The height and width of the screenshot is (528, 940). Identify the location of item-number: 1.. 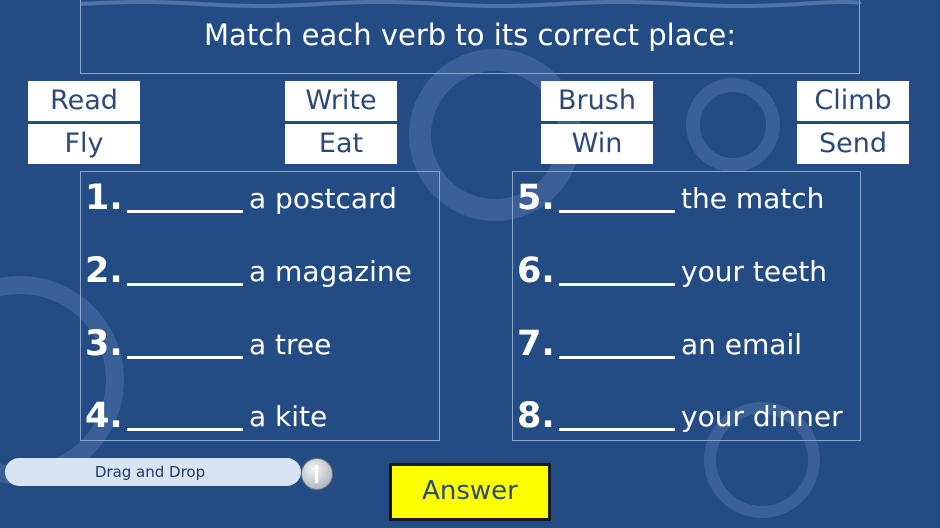
(104, 198).